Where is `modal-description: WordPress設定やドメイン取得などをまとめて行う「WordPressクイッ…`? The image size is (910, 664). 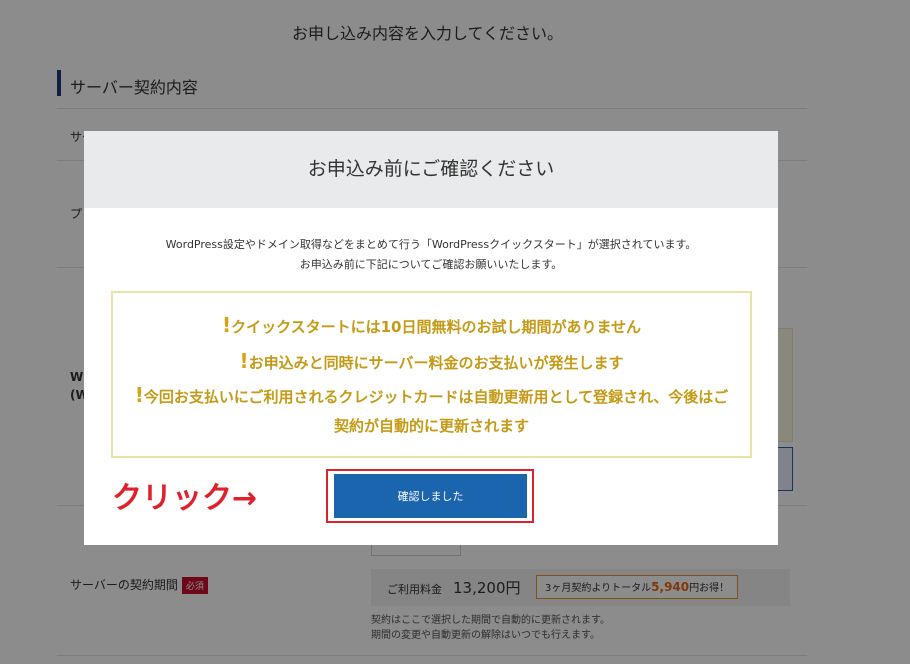 modal-description: WordPress設定やドメイン取得などをまとめて行う「WordPressクイッ… is located at coordinates (431, 254).